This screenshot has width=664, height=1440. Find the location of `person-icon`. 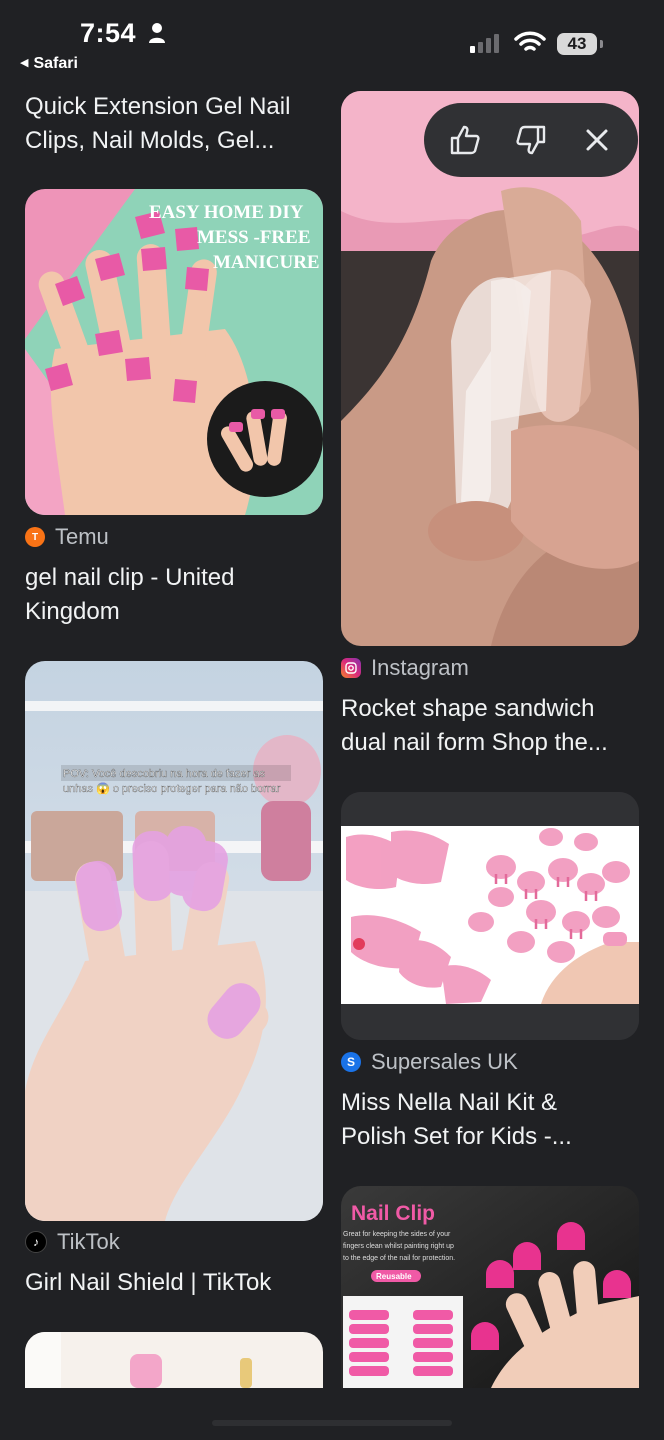

person-icon is located at coordinates (157, 33).